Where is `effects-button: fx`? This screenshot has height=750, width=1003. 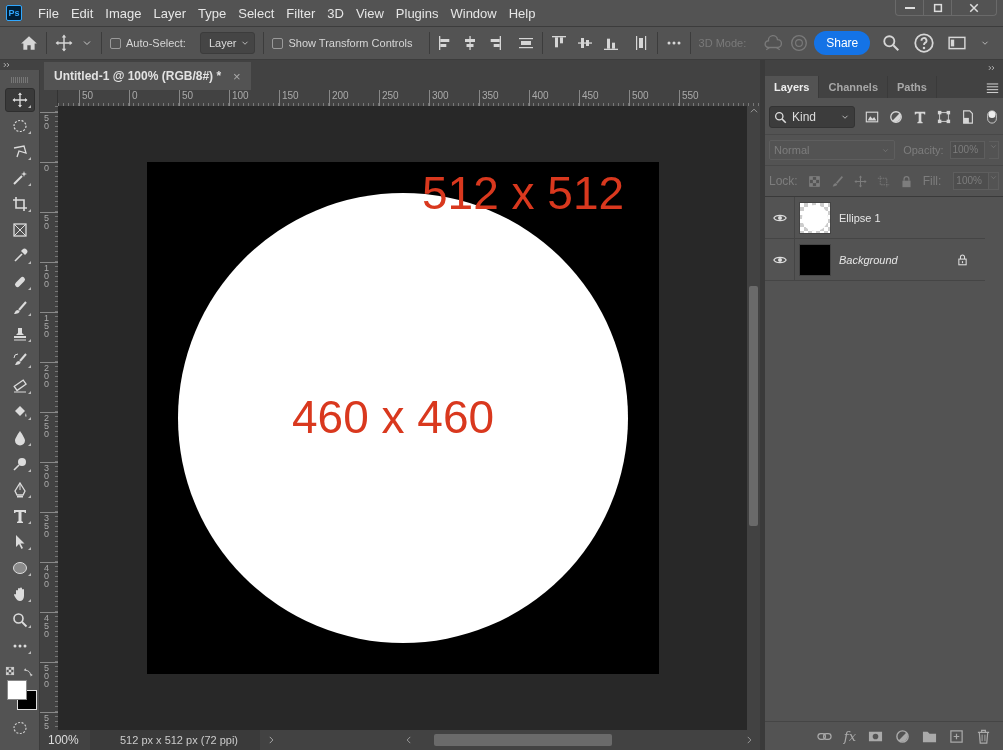
effects-button: fx is located at coordinates (849, 736).